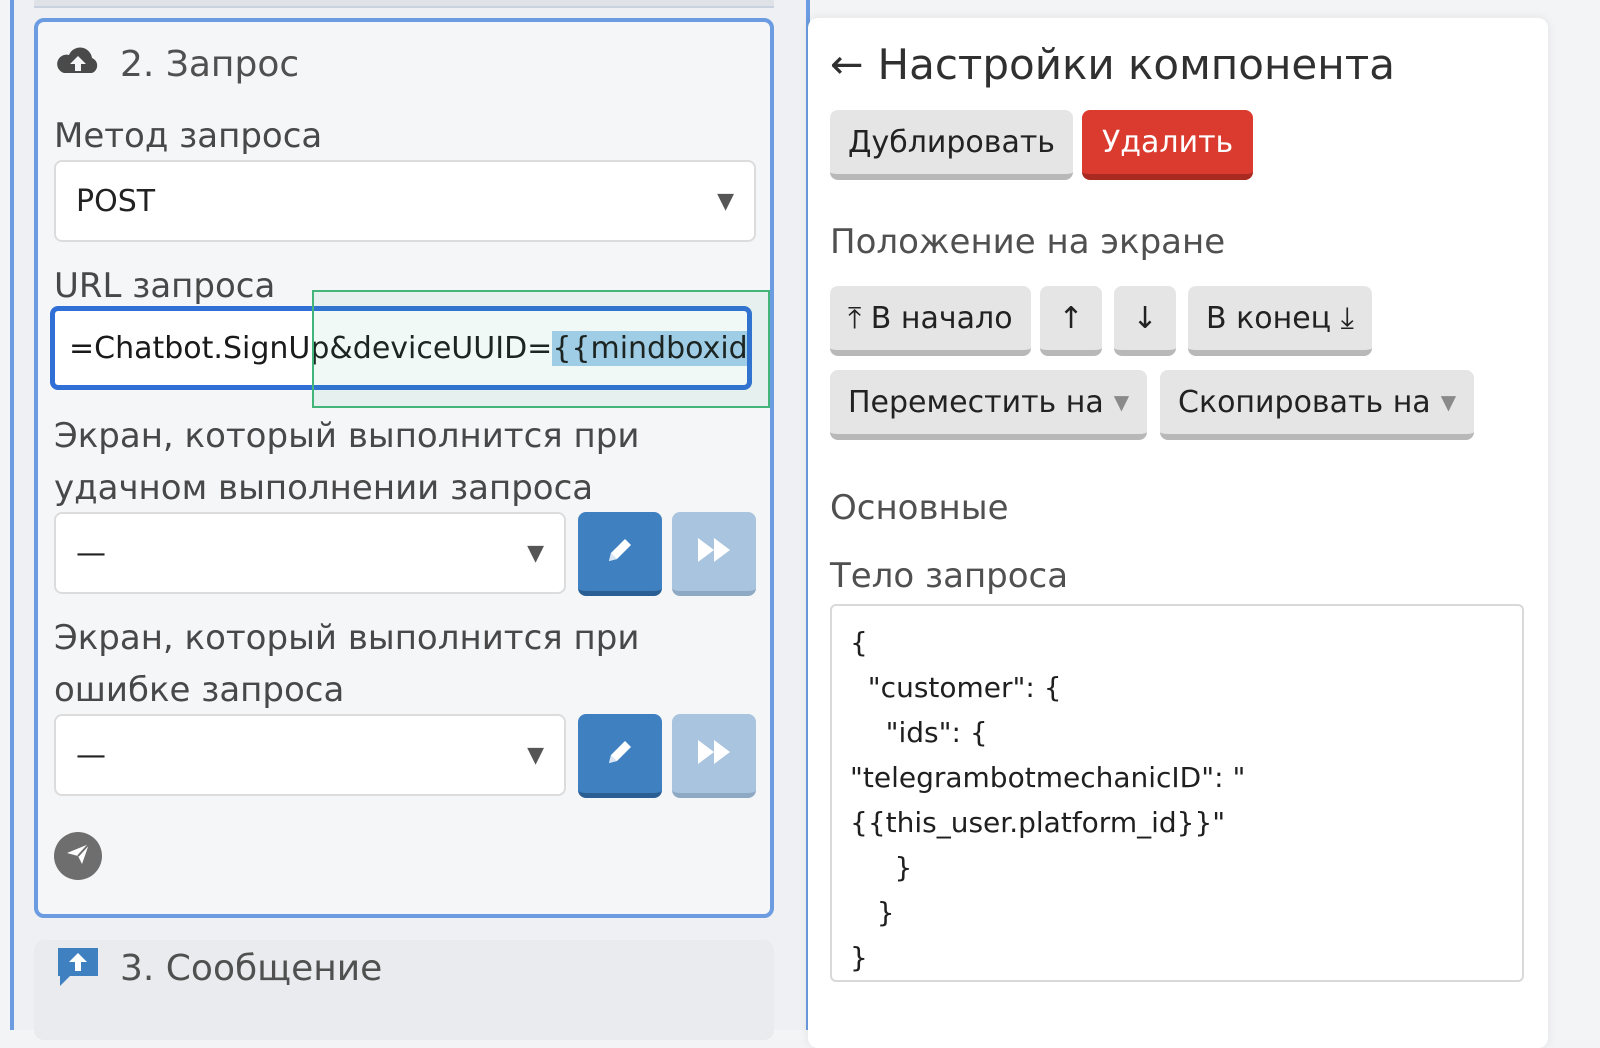 Image resolution: width=1600 pixels, height=1048 pixels. I want to click on request-section-header: 2. Запрос, so click(176, 64).